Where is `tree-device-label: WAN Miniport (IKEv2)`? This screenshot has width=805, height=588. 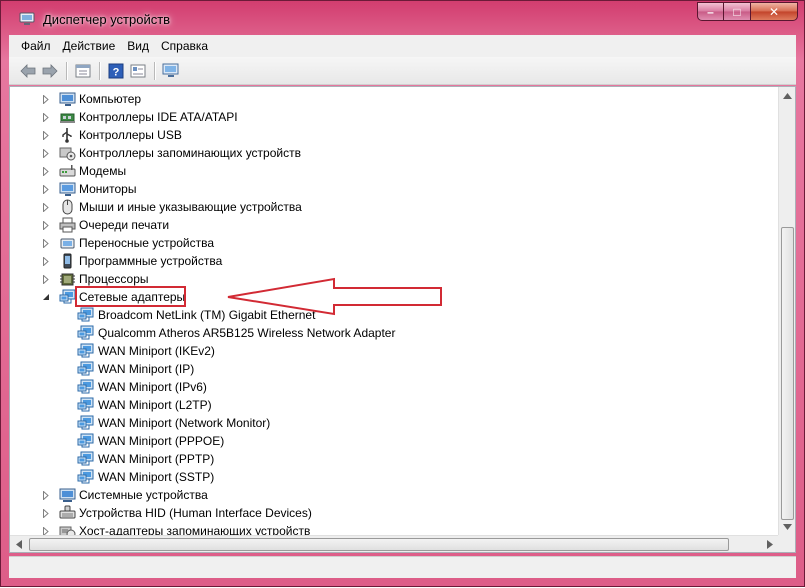 tree-device-label: WAN Miniport (IKEv2) is located at coordinates (156, 351).